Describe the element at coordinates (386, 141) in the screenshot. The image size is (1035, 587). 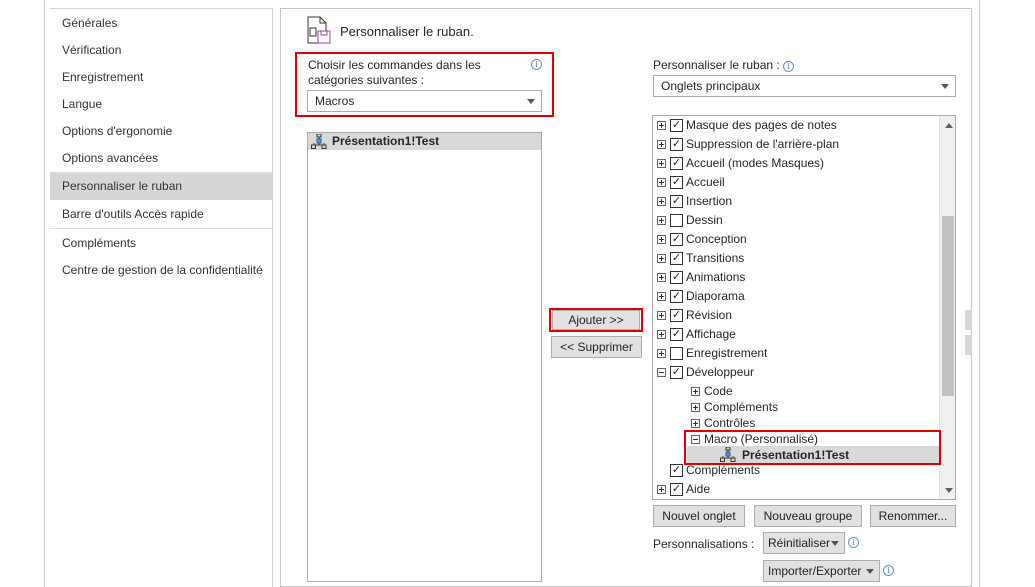
I see `command-label: Présentation1!Test` at that location.